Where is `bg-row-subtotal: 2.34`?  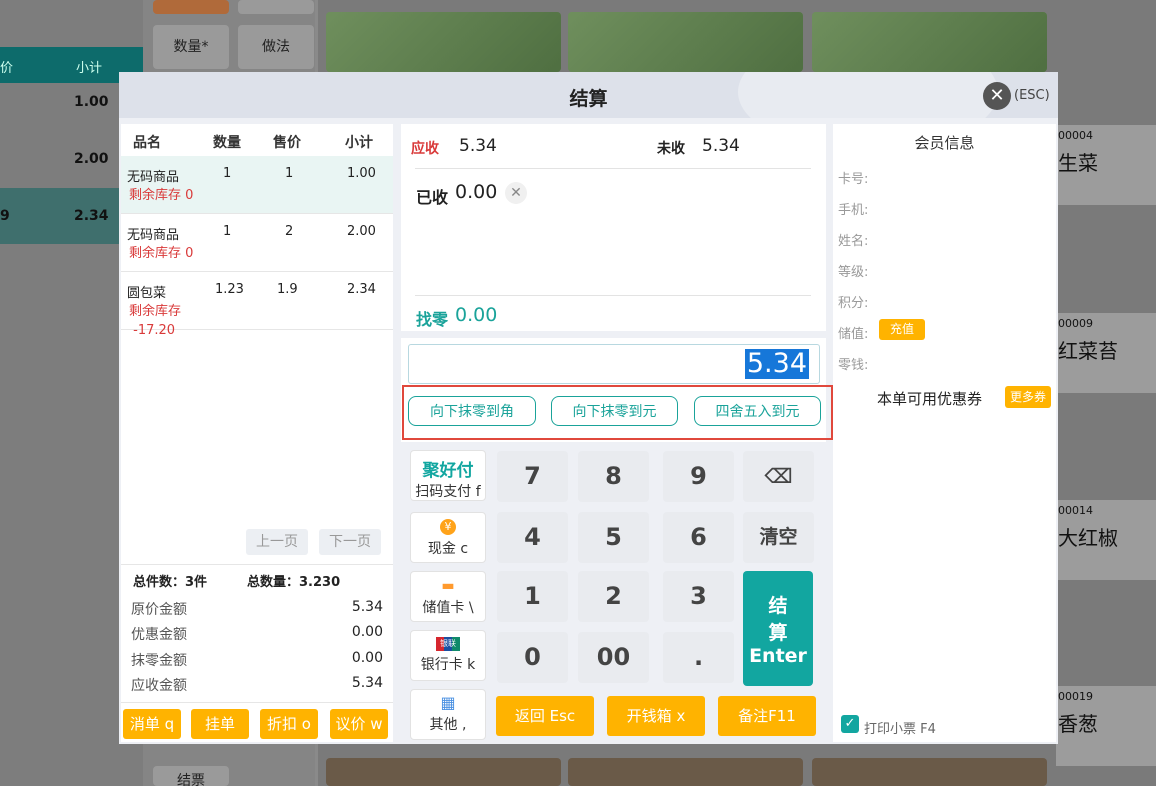 bg-row-subtotal: 2.34 is located at coordinates (91, 216).